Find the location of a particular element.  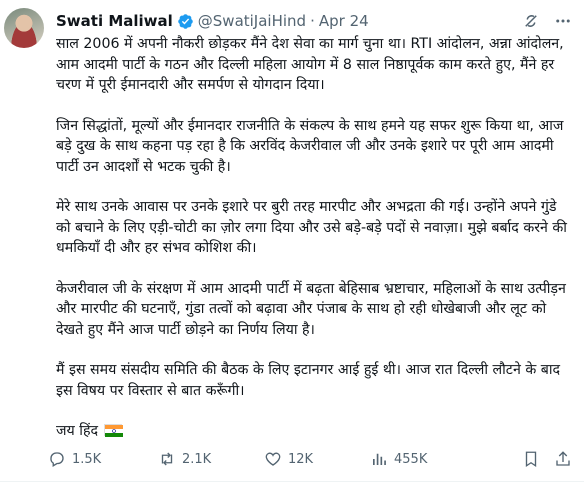

repost-count: 2.1K is located at coordinates (197, 459).